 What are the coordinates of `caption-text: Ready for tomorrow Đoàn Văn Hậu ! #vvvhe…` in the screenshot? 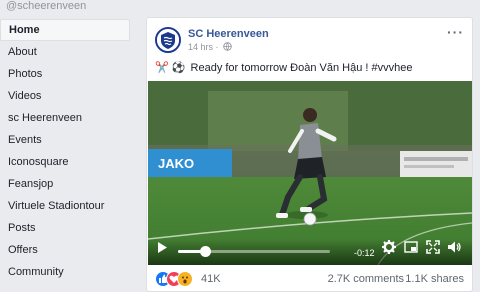 It's located at (301, 68).